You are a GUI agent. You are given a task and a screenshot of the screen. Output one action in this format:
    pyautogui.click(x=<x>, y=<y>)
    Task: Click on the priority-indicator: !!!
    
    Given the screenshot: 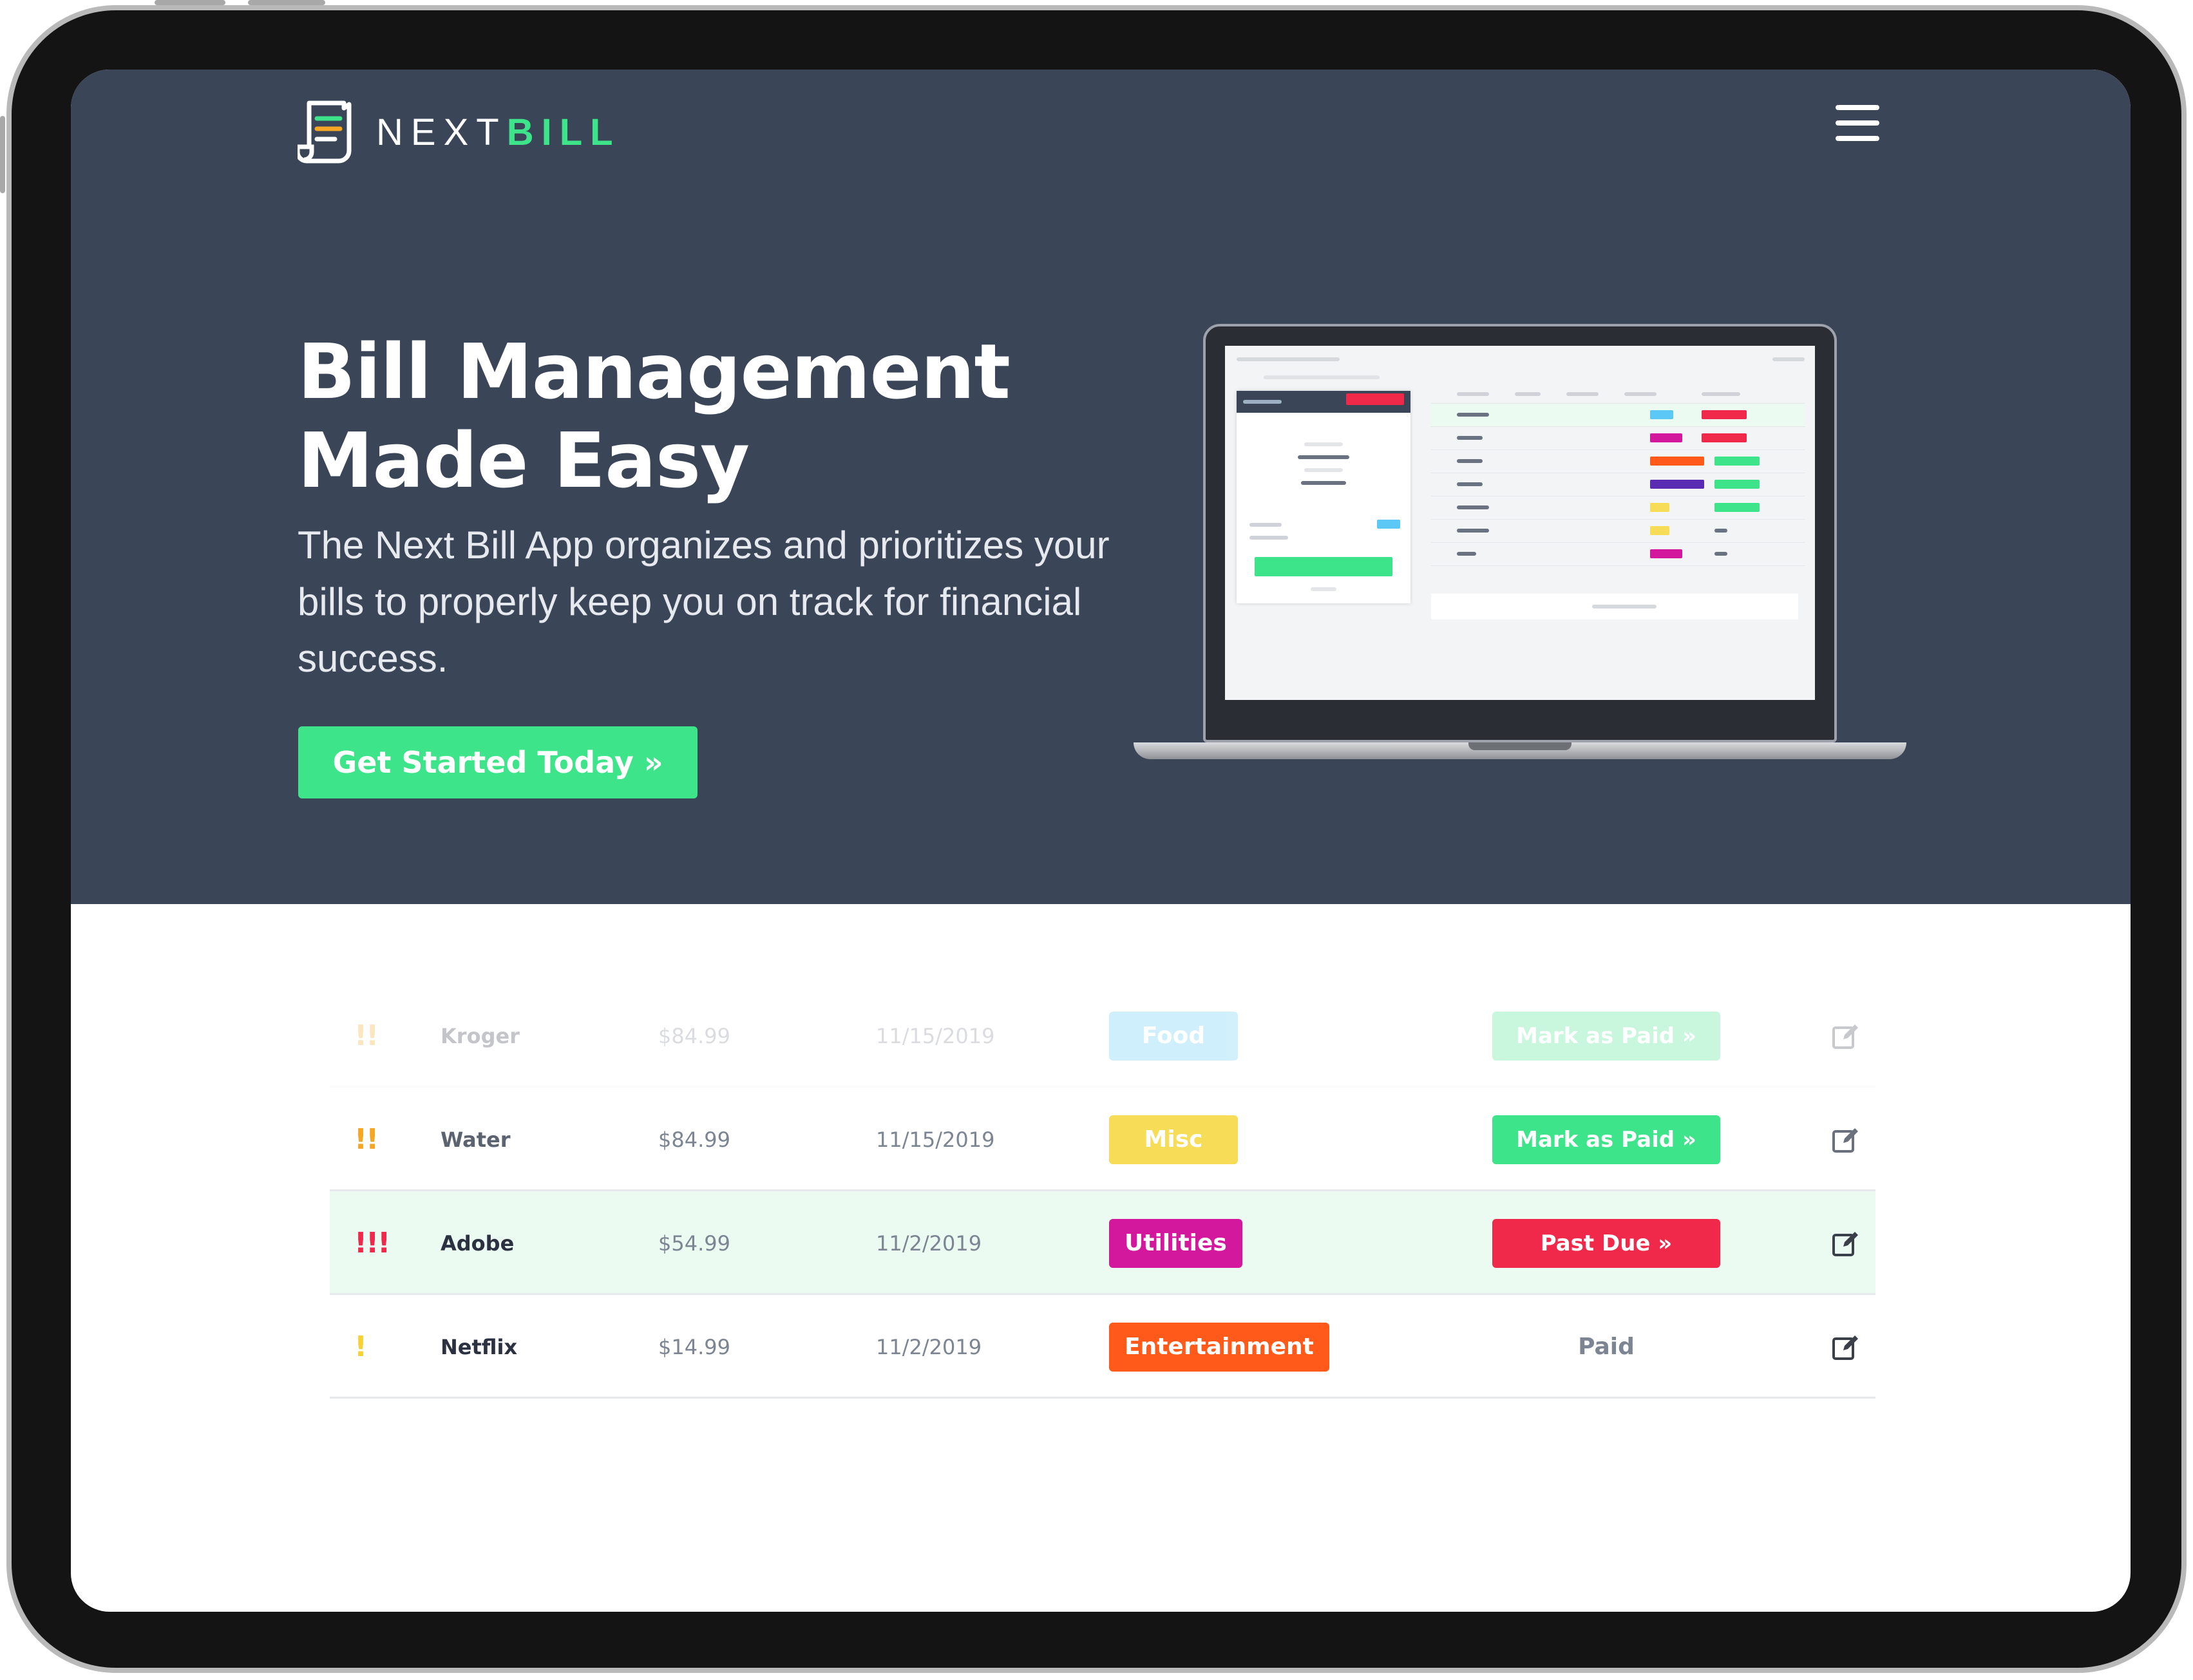 What is the action you would take?
    pyautogui.click(x=372, y=1243)
    